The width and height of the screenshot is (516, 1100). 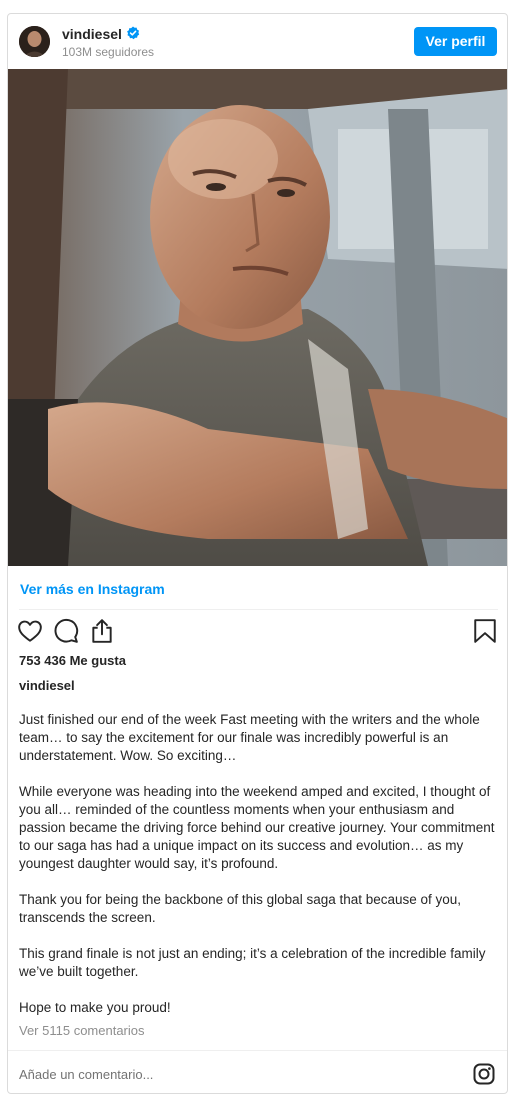 I want to click on divider, so click(x=258, y=609).